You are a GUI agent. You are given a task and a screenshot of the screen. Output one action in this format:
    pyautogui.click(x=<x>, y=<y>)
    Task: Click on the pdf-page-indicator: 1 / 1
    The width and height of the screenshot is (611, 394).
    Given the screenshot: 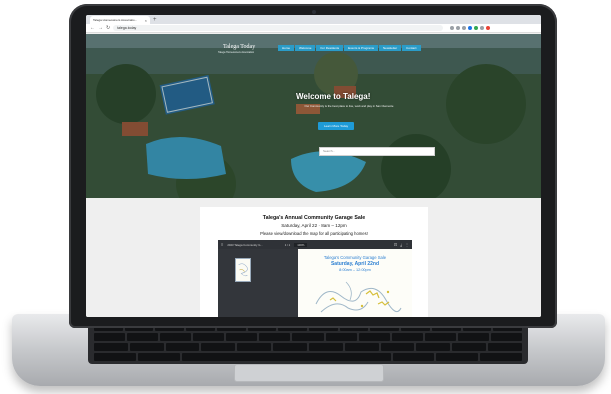 What is the action you would take?
    pyautogui.click(x=287, y=245)
    